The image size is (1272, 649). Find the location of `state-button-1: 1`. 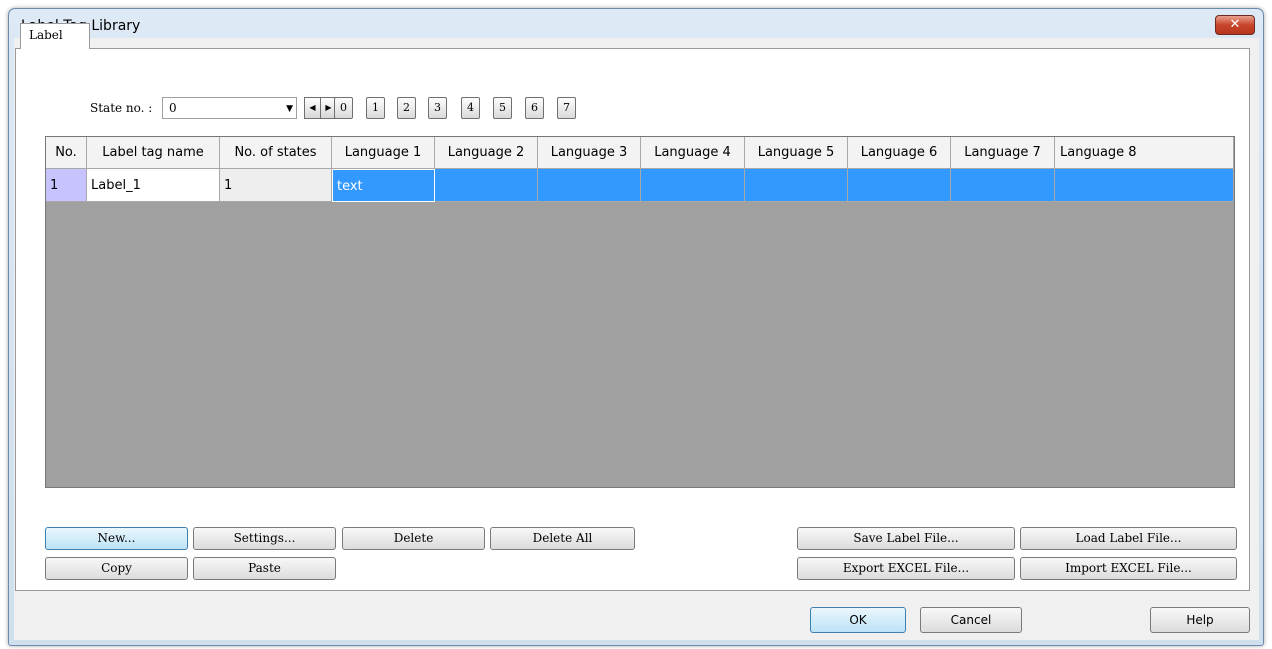

state-button-1: 1 is located at coordinates (375, 108).